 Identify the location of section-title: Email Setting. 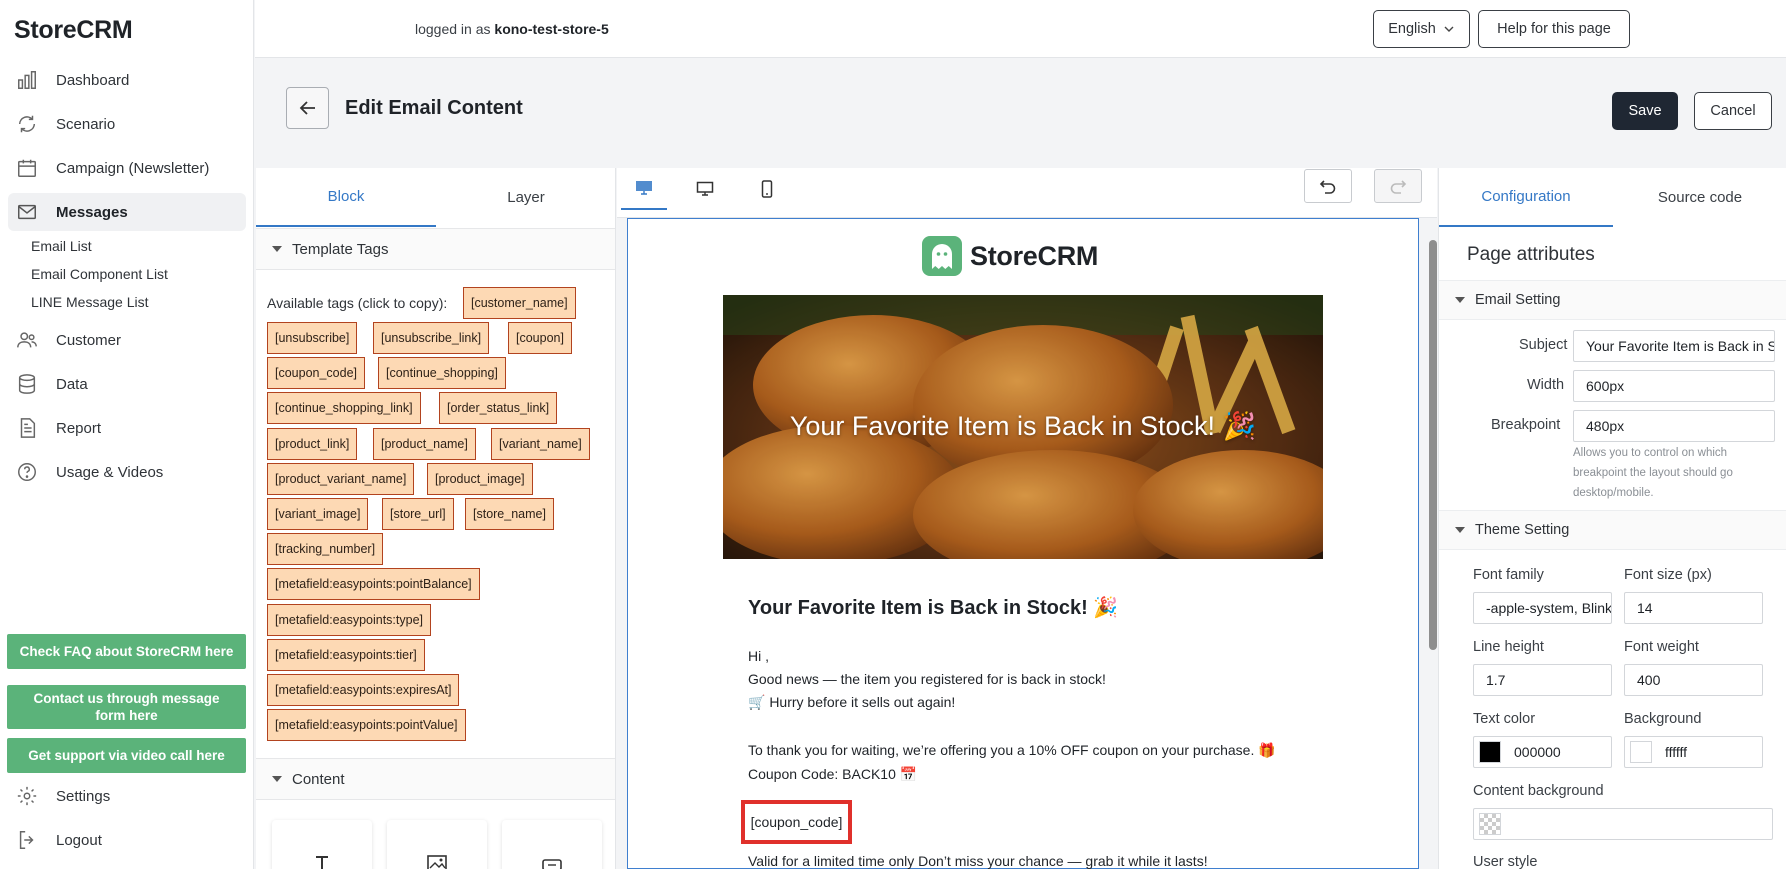
(1518, 300).